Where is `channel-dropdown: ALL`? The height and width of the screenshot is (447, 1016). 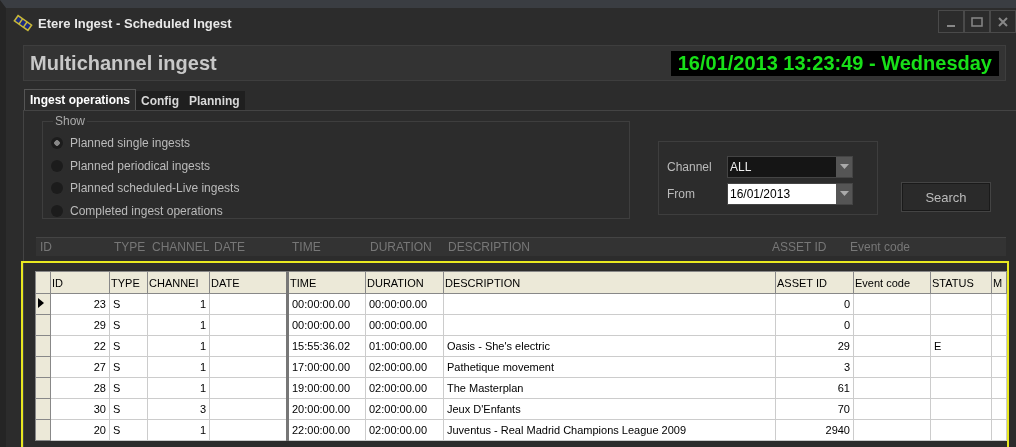
channel-dropdown: ALL is located at coordinates (790, 166).